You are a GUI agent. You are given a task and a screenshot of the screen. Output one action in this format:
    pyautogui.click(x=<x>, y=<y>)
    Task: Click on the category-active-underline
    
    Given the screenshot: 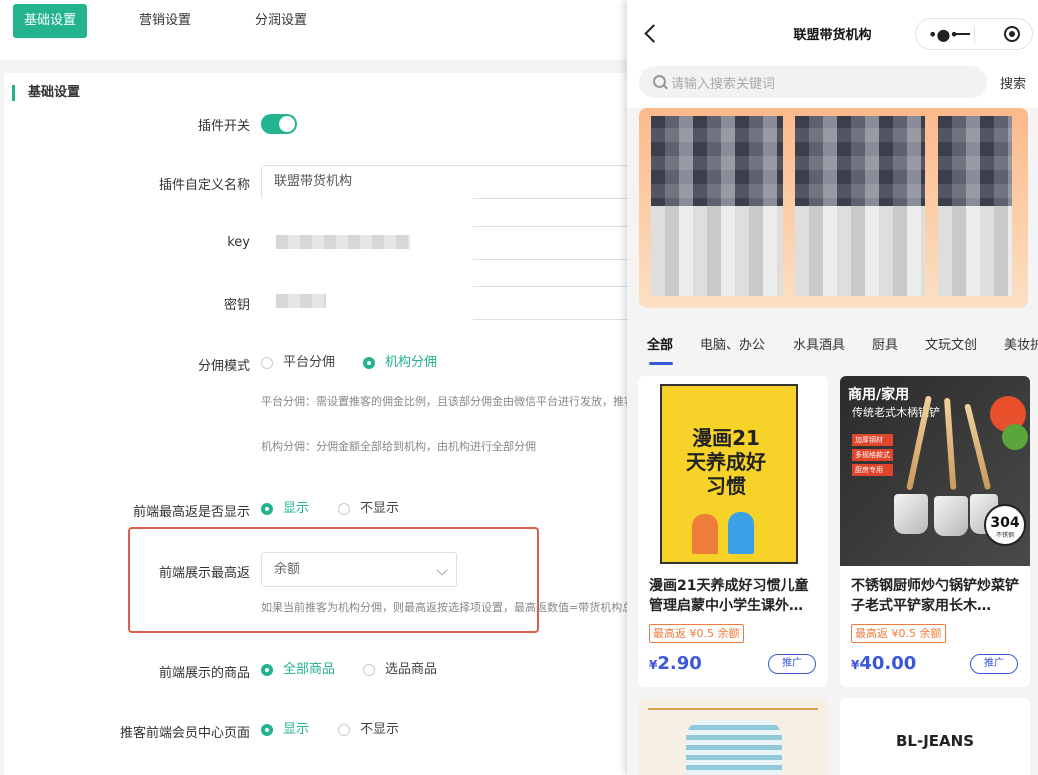 What is the action you would take?
    pyautogui.click(x=661, y=363)
    